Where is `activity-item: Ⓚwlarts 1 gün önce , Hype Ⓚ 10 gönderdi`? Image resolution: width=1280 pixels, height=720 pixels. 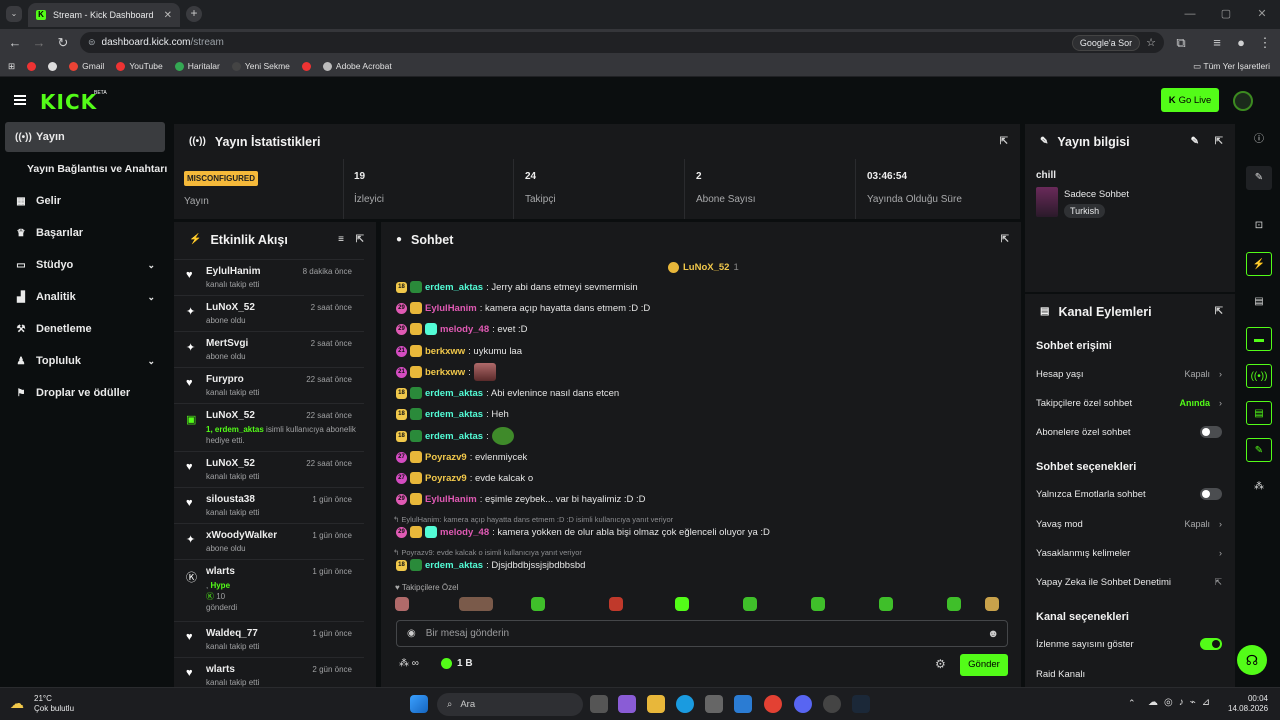
activity-item: Ⓚwlarts 1 gün önce , Hype Ⓚ 10 gönderdi is located at coordinates (269, 590).